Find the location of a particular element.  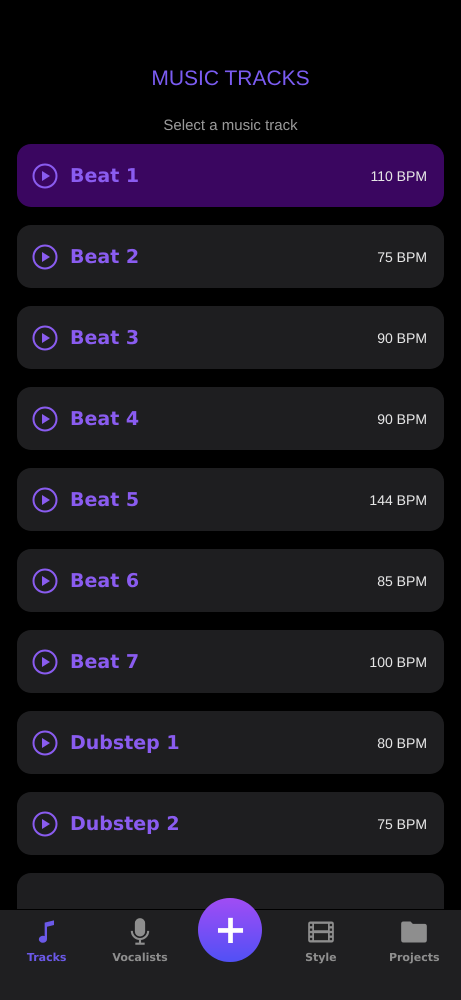

track-row: Dubstep 1 80 BPM is located at coordinates (230, 742).